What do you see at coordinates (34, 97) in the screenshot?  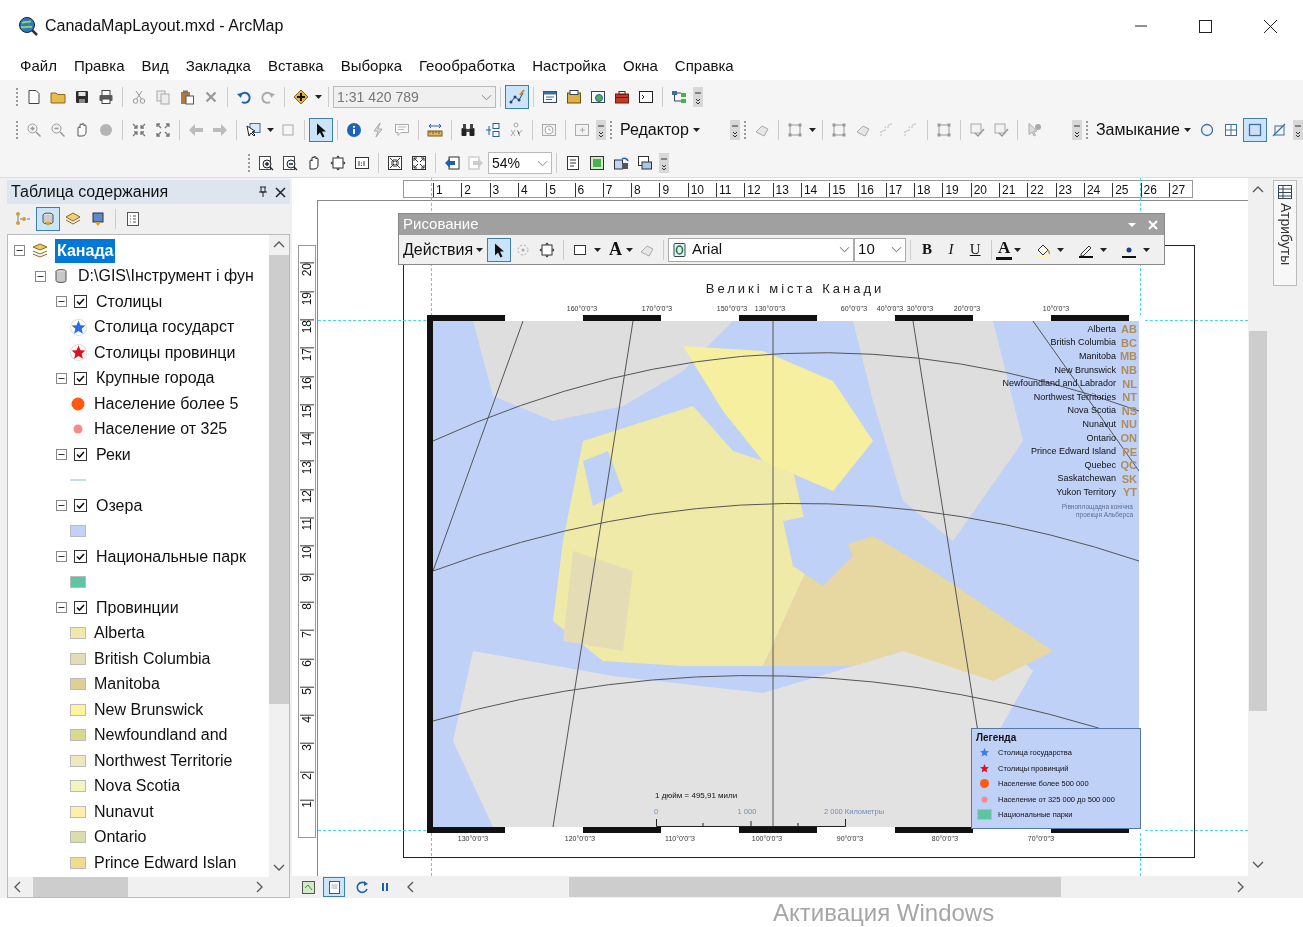 I see `new-document-icon` at bounding box center [34, 97].